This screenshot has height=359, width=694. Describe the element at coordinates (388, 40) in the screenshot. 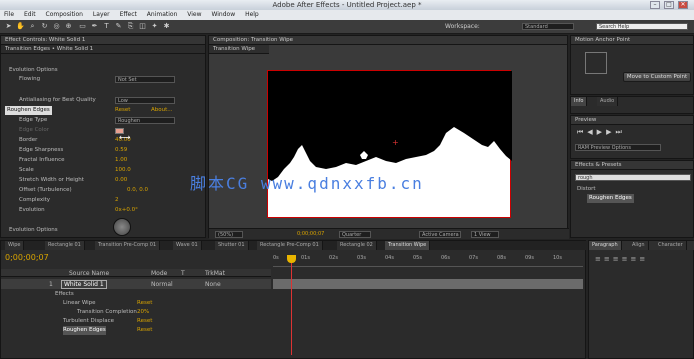

I see `composition-tab: Composition: Transition Wipe` at that location.